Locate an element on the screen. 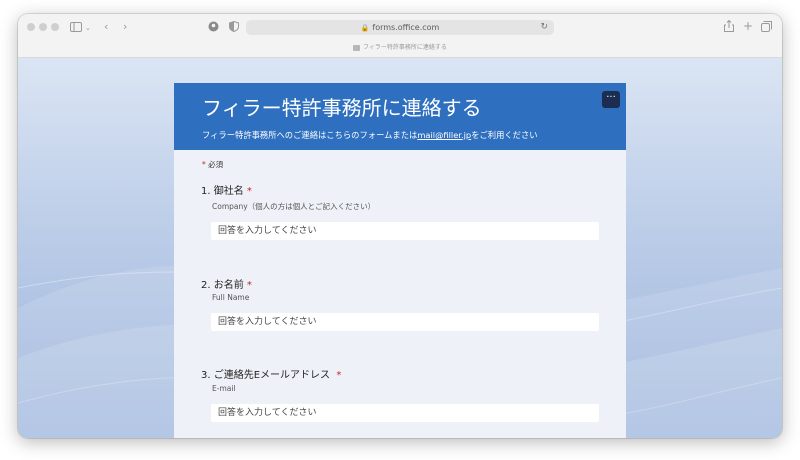  question-number: 2. is located at coordinates (206, 285).